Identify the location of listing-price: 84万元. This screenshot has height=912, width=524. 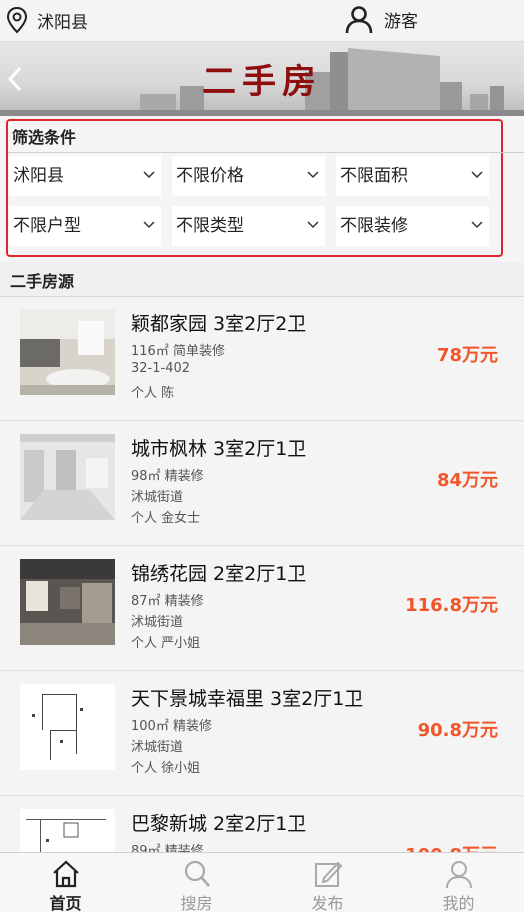
(467, 480).